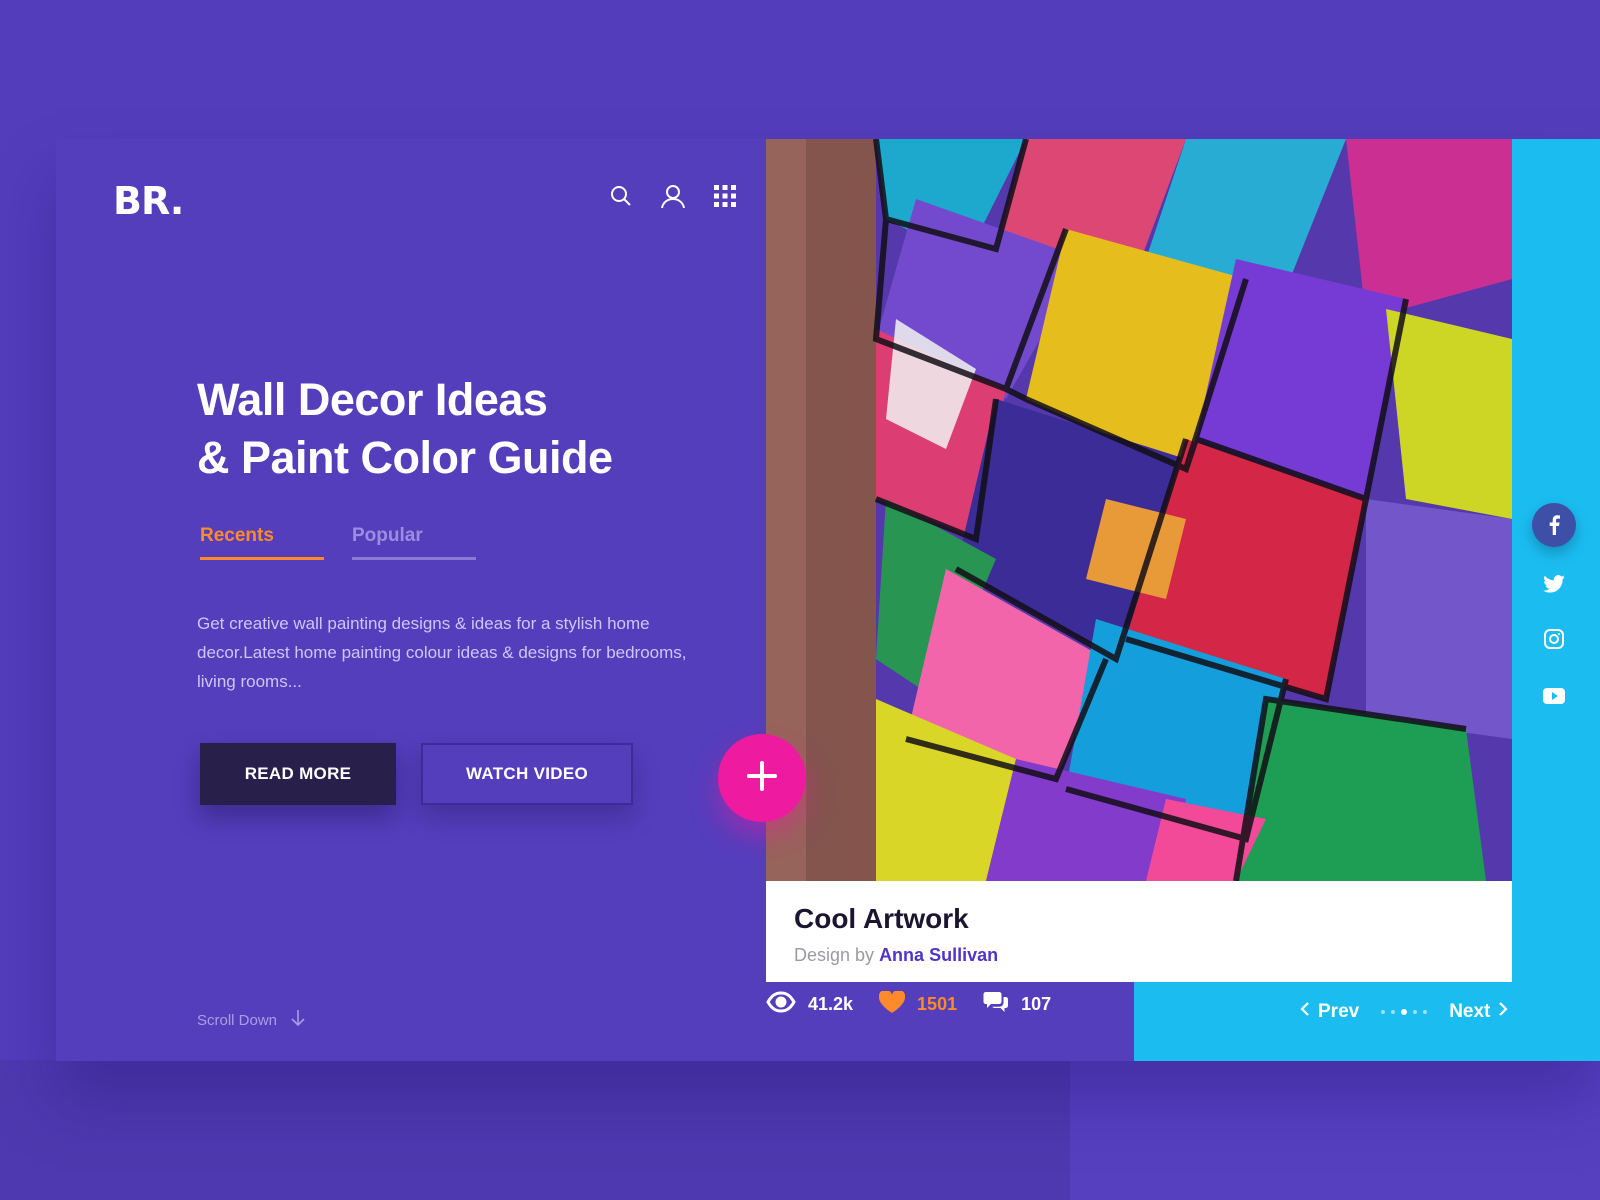  Describe the element at coordinates (996, 1004) in the screenshot. I see `comment-icon` at that location.